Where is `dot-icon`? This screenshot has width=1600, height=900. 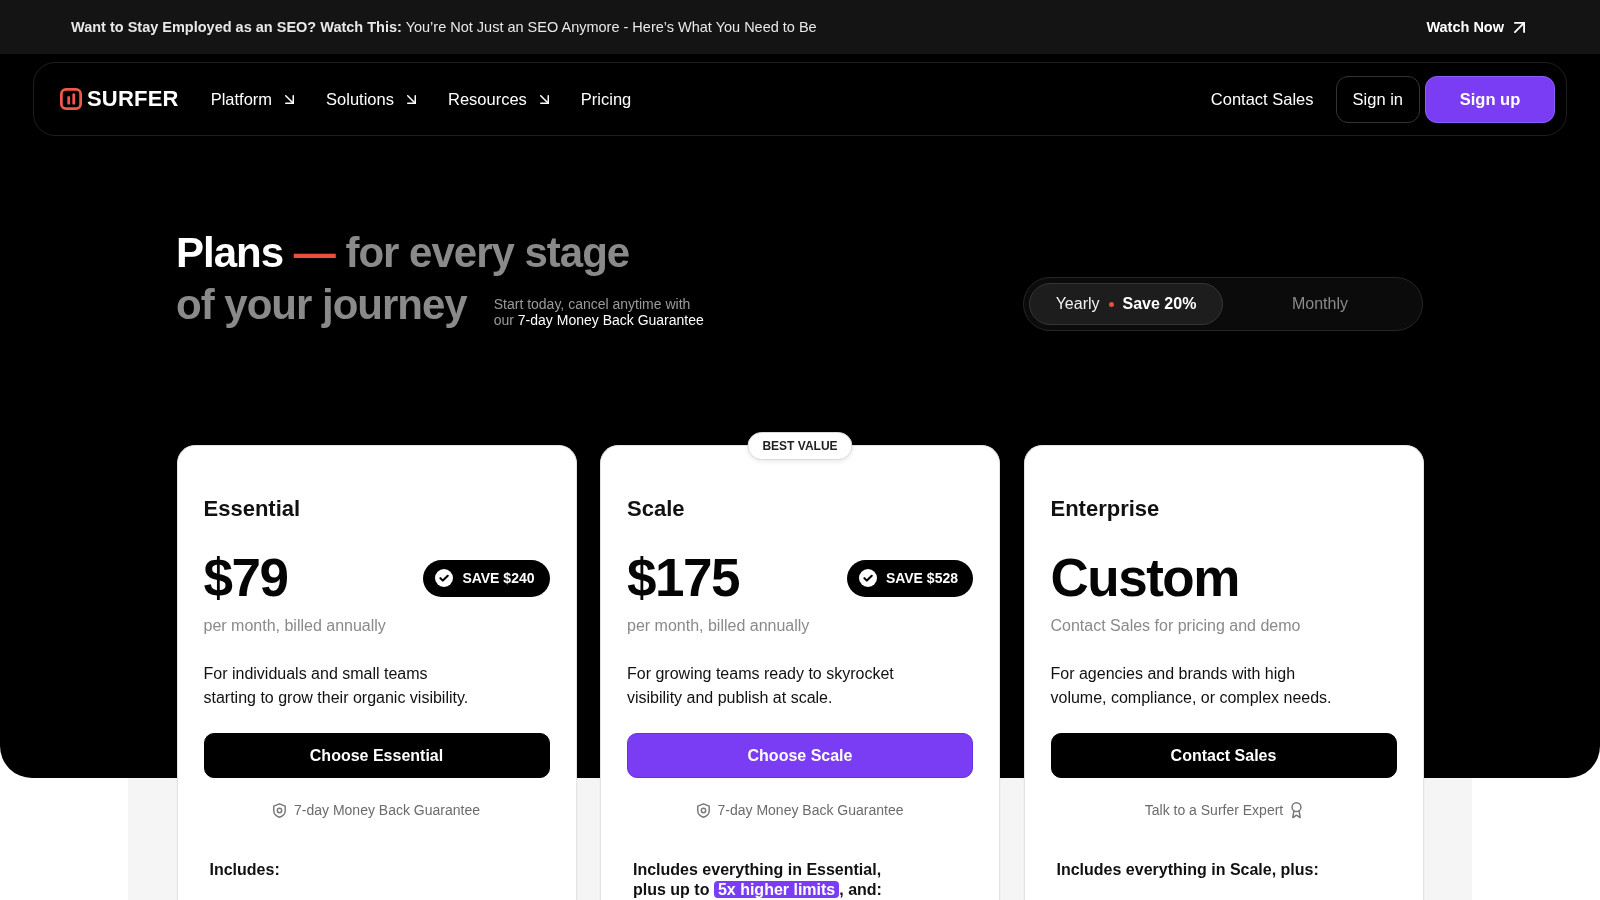 dot-icon is located at coordinates (1111, 304).